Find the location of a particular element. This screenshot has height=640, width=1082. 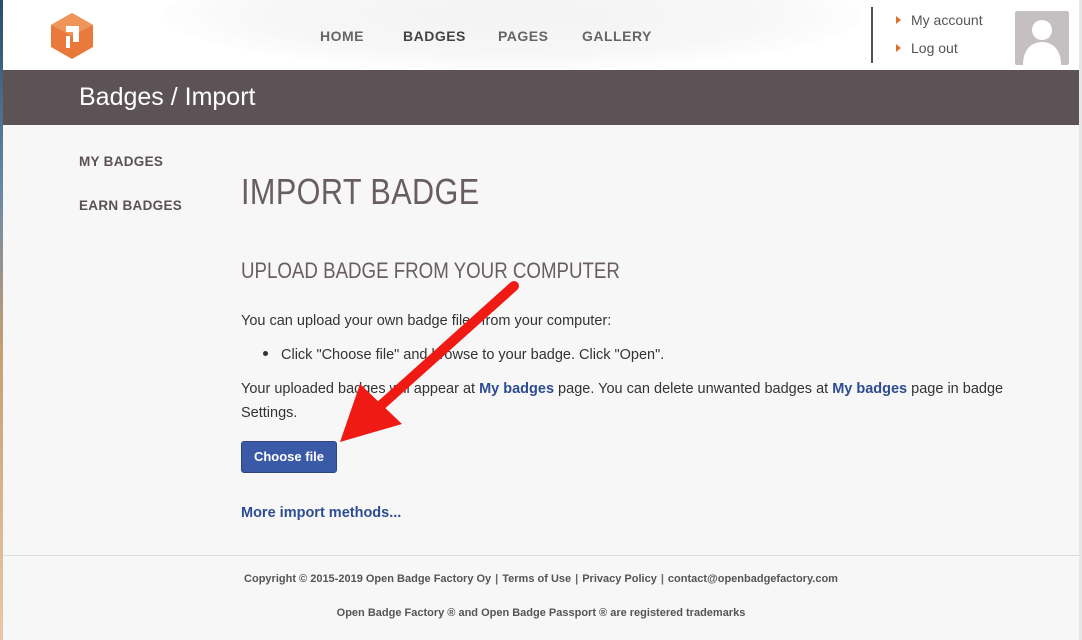

annotation-arrow-icon is located at coordinates (429, 361).